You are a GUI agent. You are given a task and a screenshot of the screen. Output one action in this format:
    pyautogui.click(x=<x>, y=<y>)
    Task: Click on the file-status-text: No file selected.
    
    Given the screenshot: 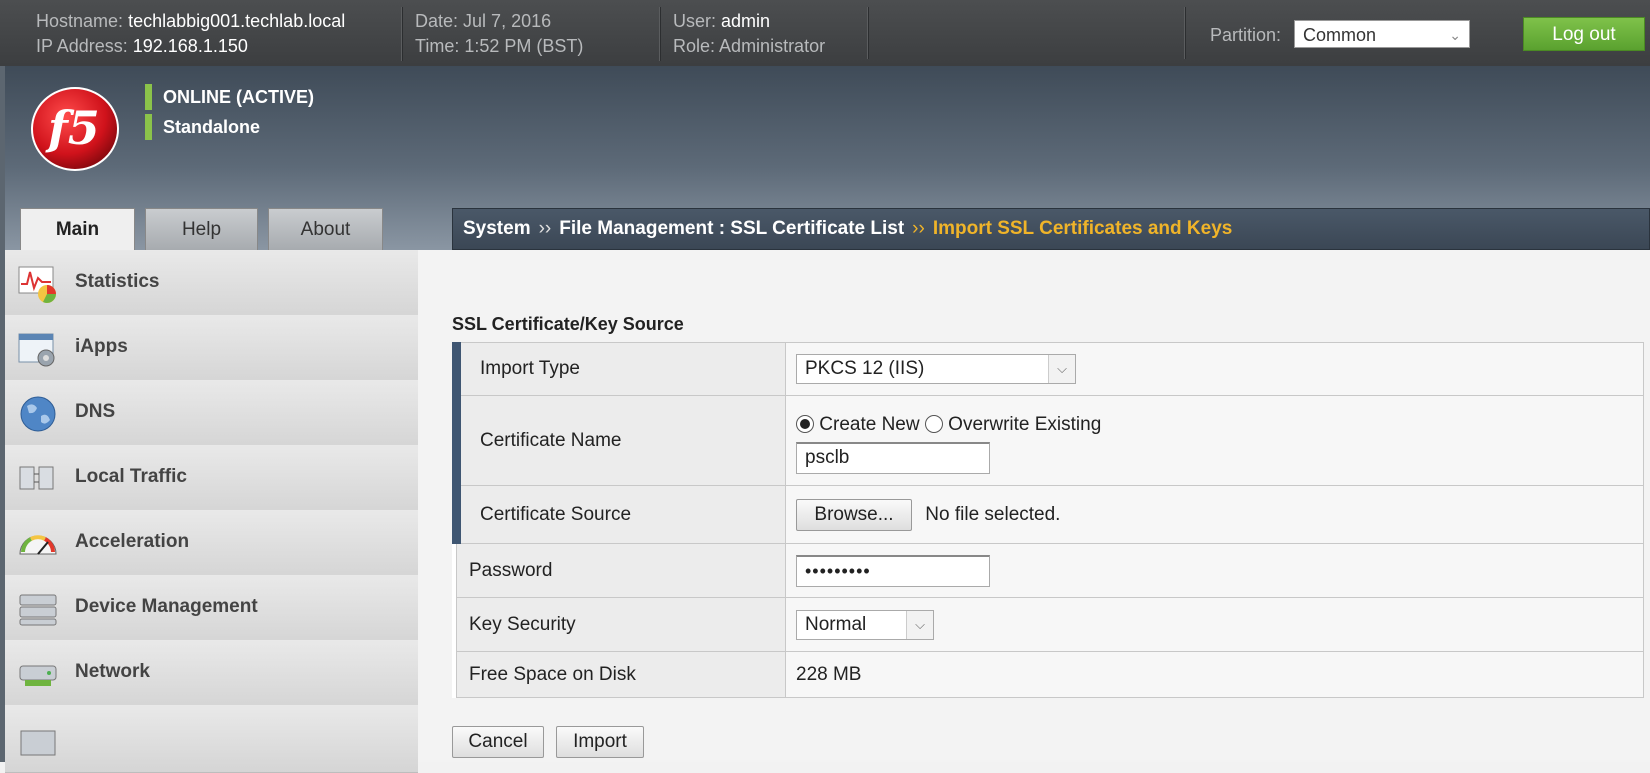 What is the action you would take?
    pyautogui.click(x=993, y=514)
    